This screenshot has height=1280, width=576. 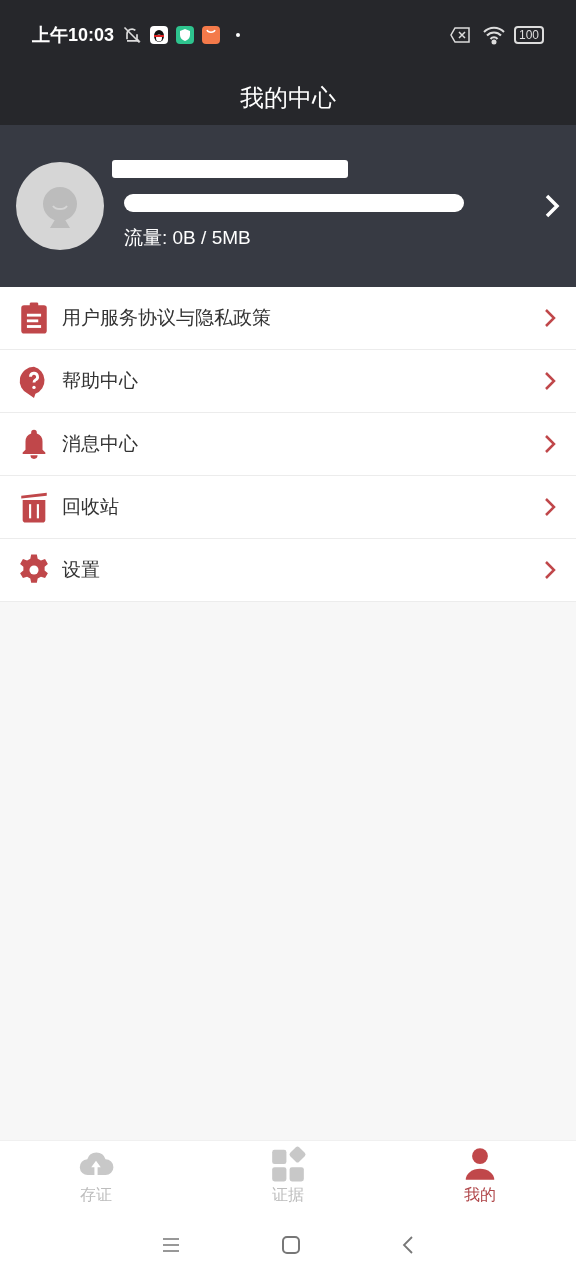 I want to click on battery-indicator: 100, so click(x=528, y=35).